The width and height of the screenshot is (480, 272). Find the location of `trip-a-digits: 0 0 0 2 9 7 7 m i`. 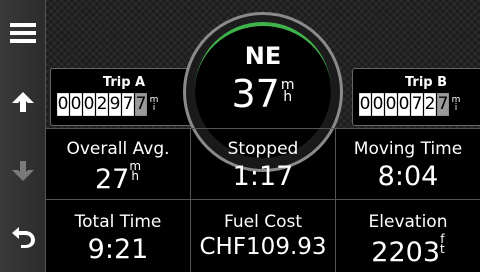

trip-a-digits: 0 0 0 2 9 7 7 m i is located at coordinates (108, 106).